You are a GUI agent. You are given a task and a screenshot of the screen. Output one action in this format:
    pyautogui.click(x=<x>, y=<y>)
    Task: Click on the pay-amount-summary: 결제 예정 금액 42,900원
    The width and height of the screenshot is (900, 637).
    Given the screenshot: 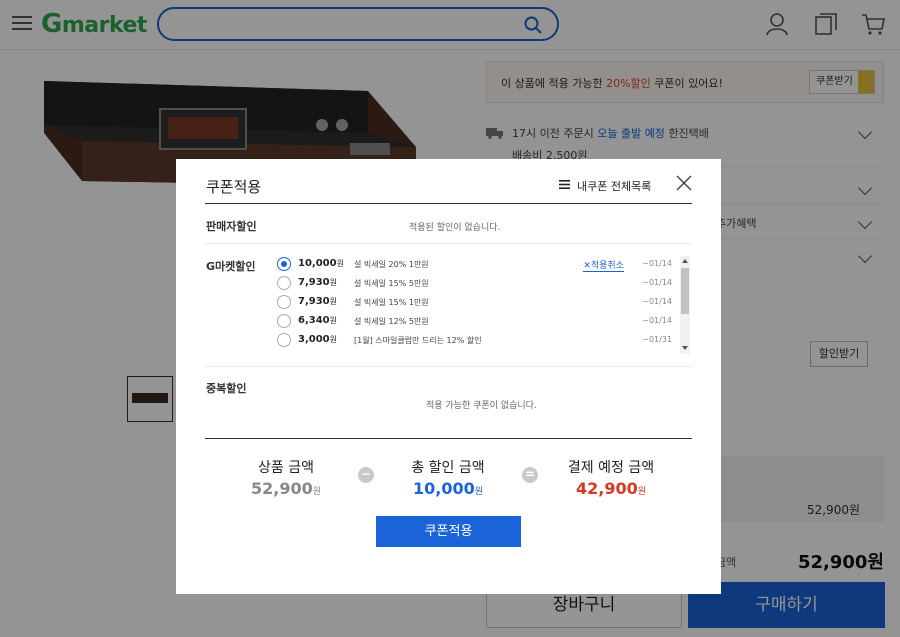 What is the action you would take?
    pyautogui.click(x=611, y=479)
    